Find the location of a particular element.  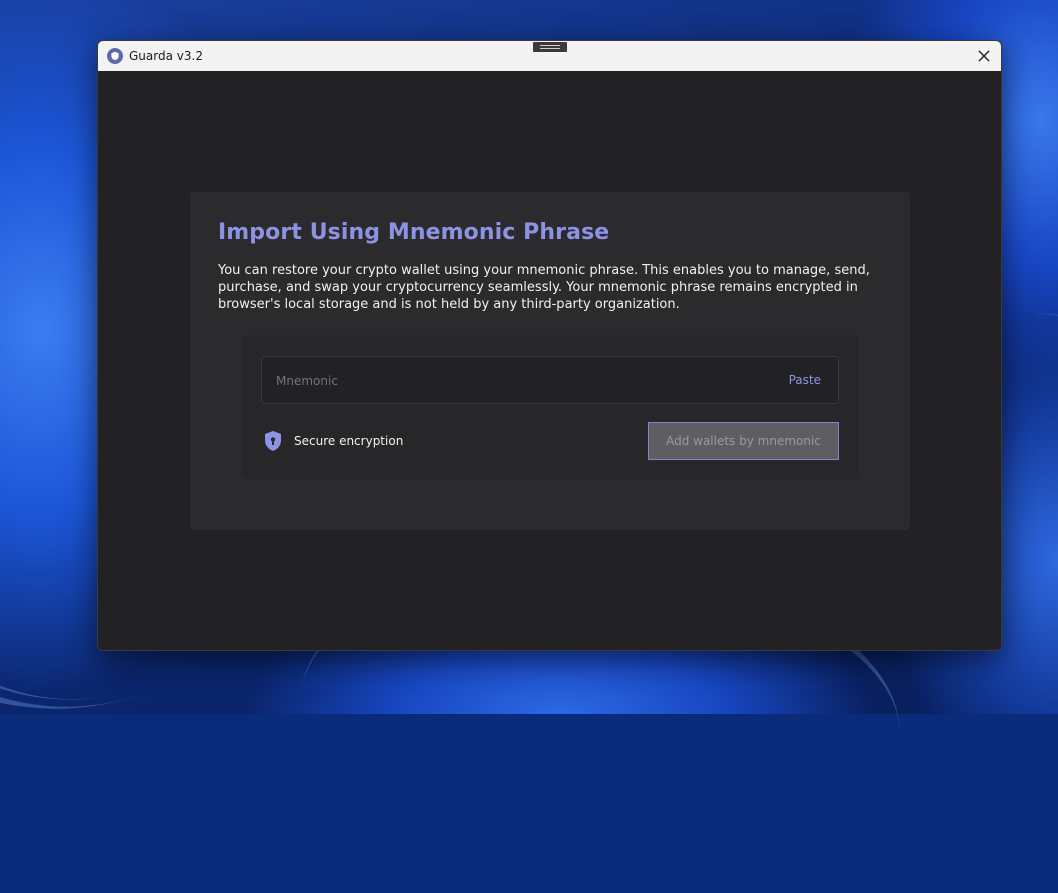

title-bar: Guarda v3.2 is located at coordinates (549, 56).